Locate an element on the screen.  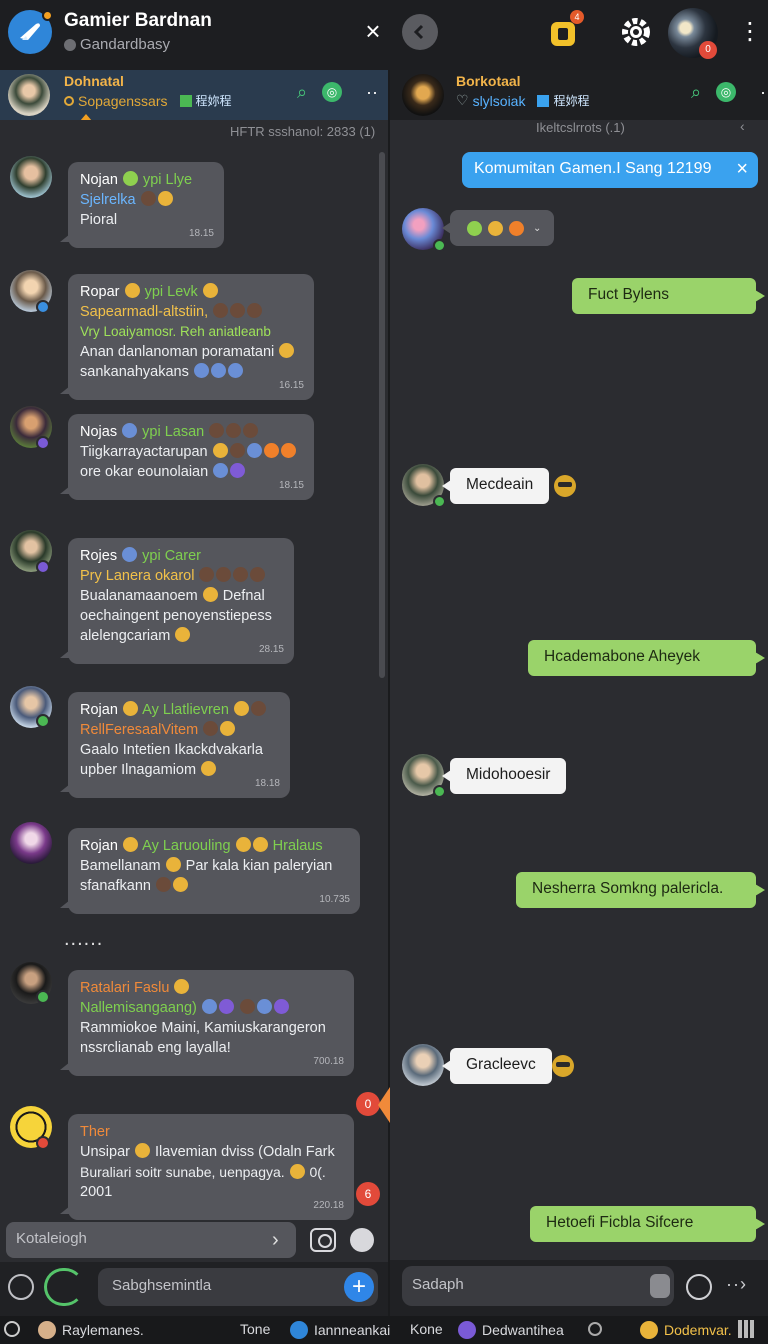
settings-button is located at coordinates (636, 32).